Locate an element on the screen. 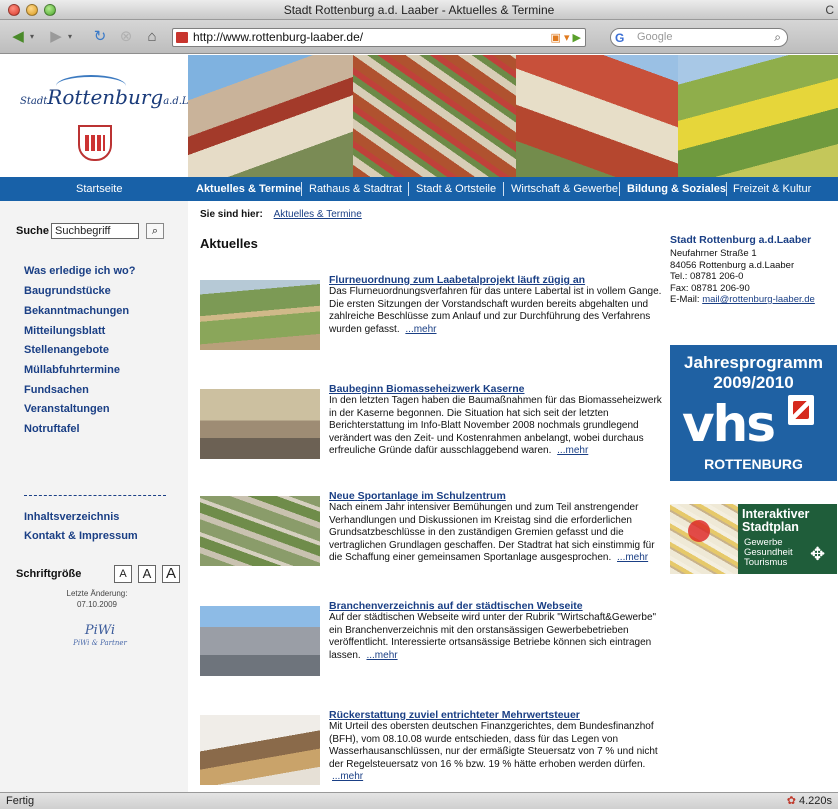 This screenshot has width=838, height=809. partner-logo-mark: PiWi is located at coordinates (100, 630).